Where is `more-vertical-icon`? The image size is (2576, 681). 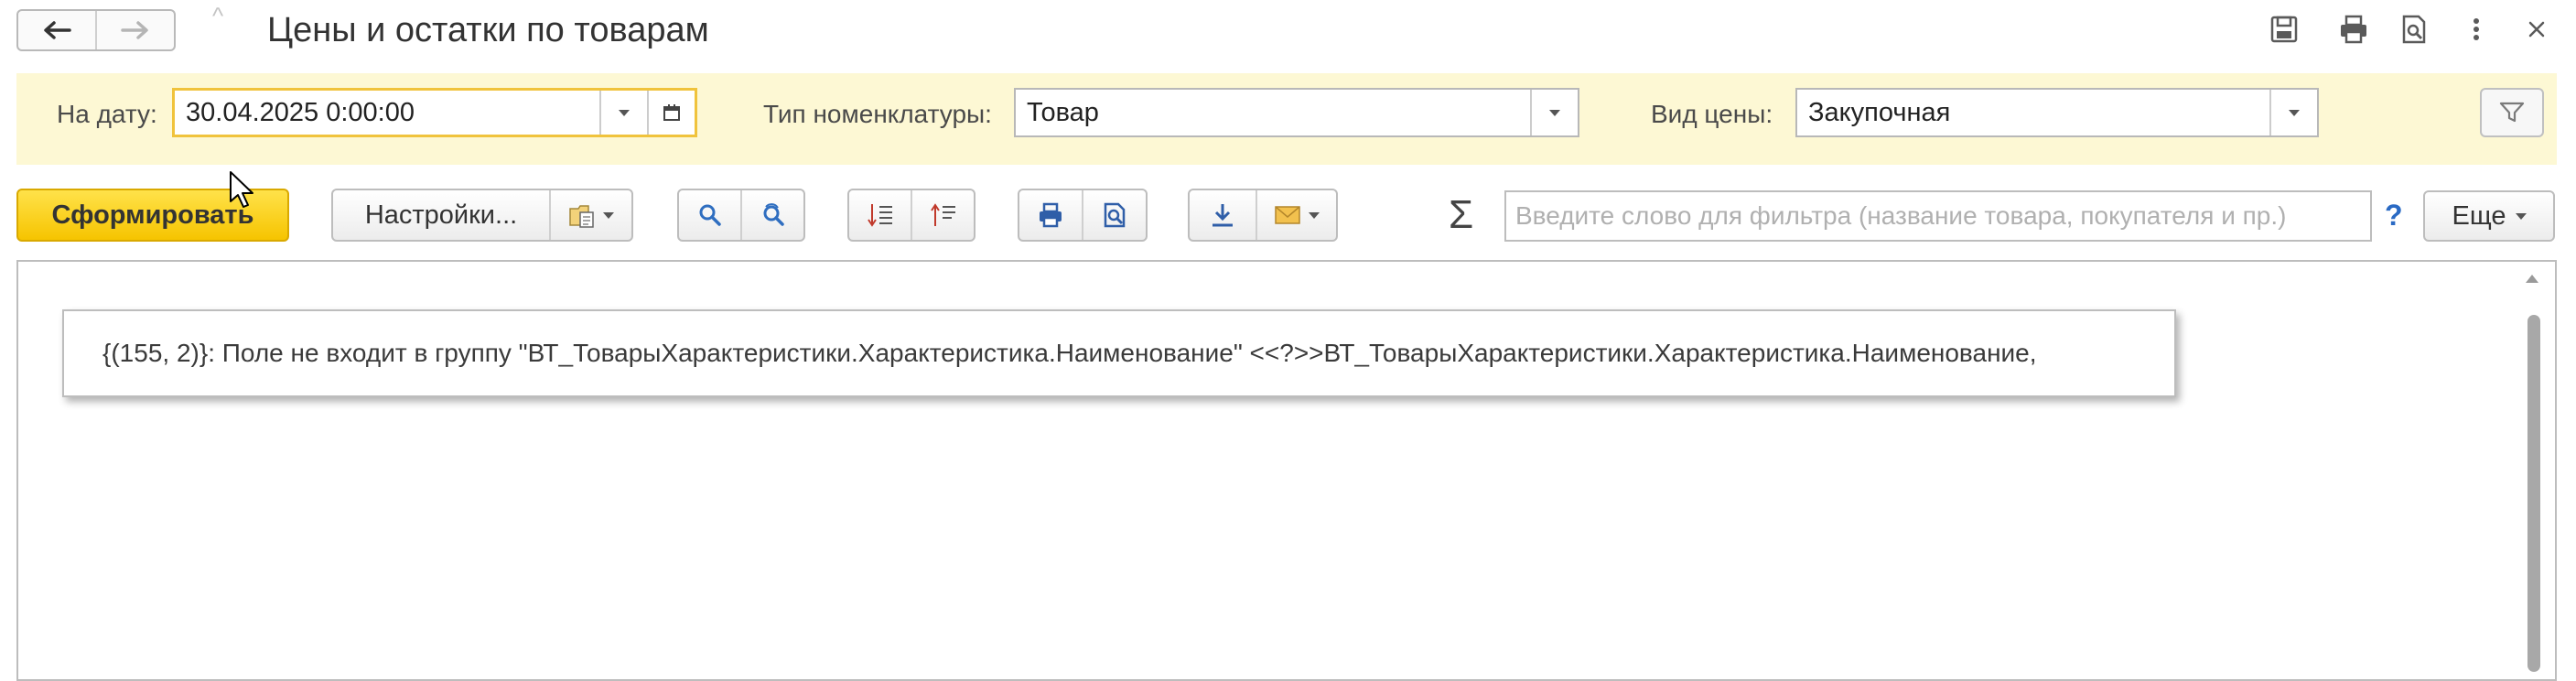
more-vertical-icon is located at coordinates (2477, 29).